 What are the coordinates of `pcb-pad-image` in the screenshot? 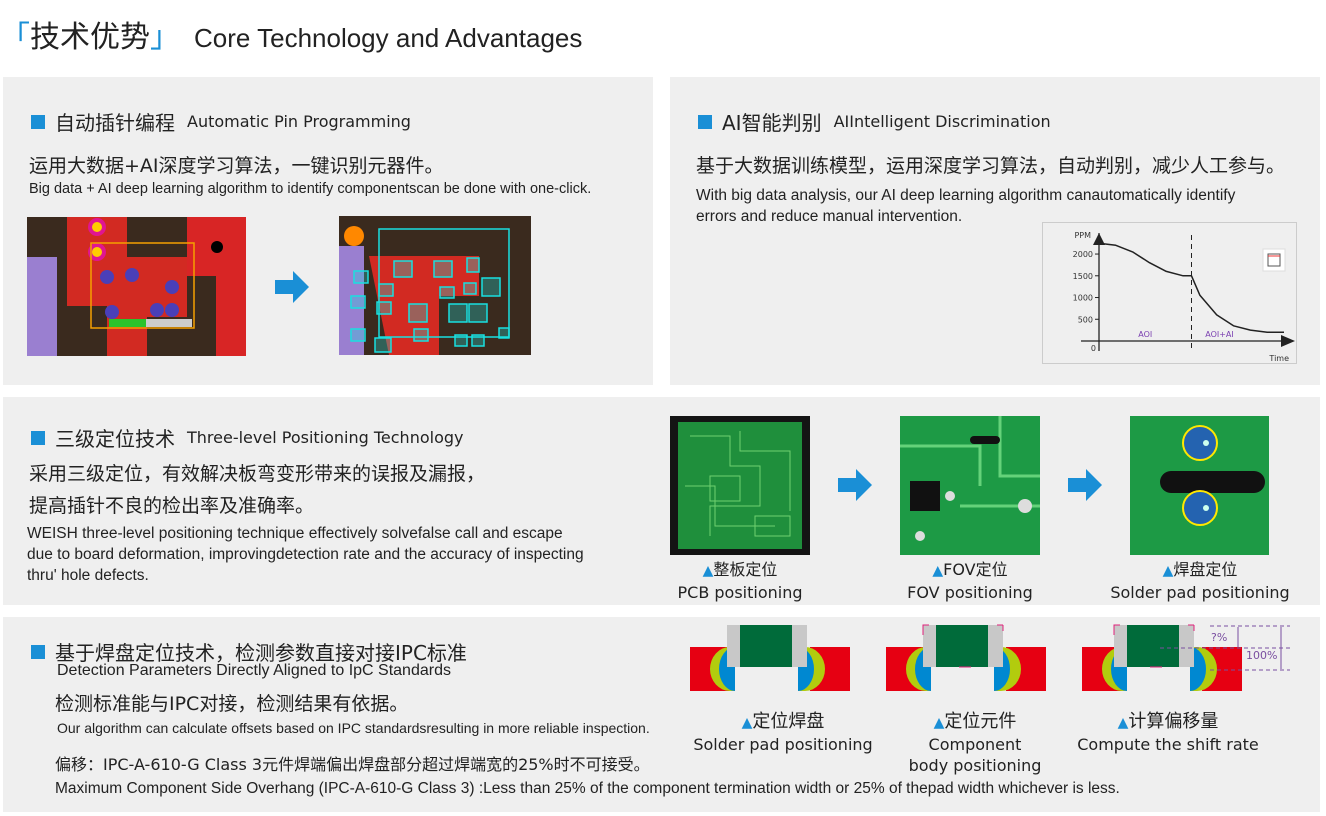 It's located at (1199, 485).